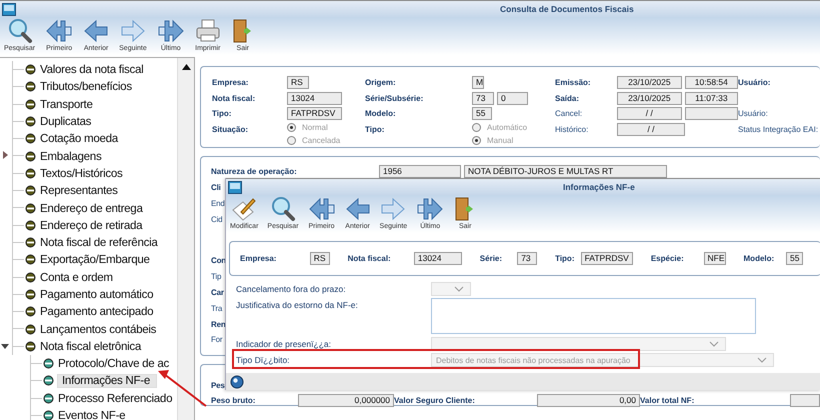 Image resolution: width=820 pixels, height=420 pixels. What do you see at coordinates (217, 292) in the screenshot?
I see `field-label: Car` at bounding box center [217, 292].